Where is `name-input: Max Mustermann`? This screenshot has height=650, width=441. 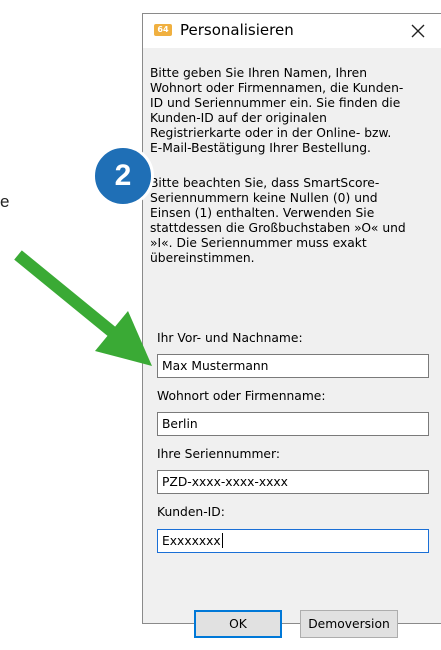 name-input: Max Mustermann is located at coordinates (293, 366).